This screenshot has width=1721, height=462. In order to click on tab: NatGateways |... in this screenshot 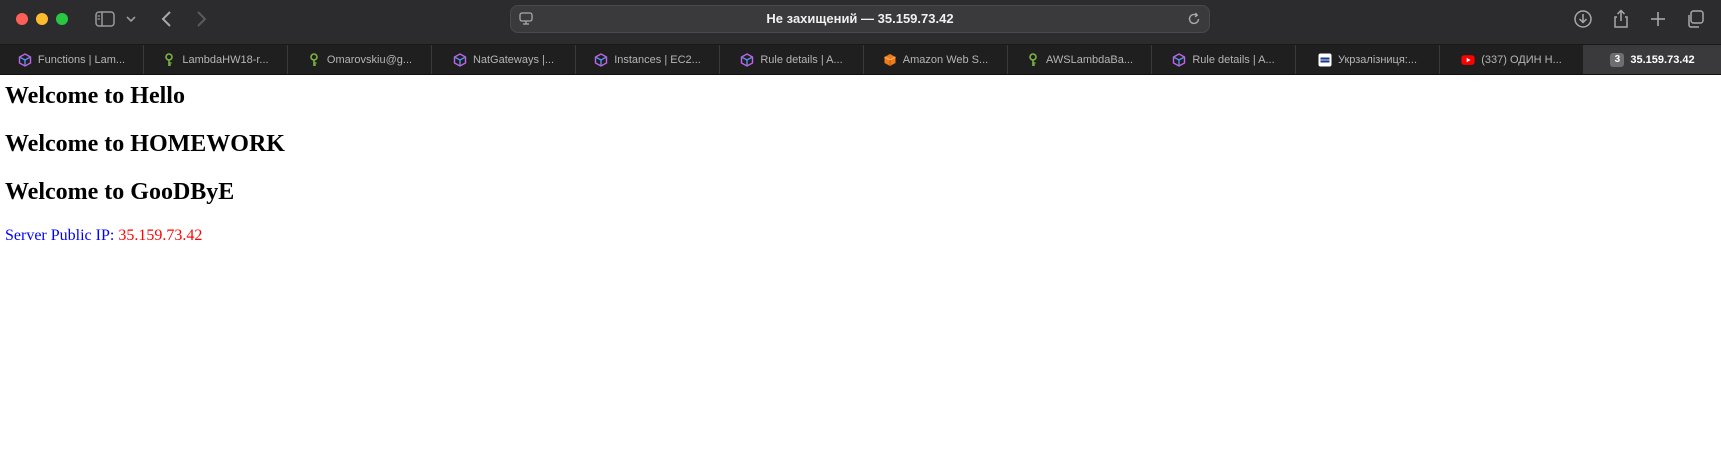, I will do `click(504, 59)`.